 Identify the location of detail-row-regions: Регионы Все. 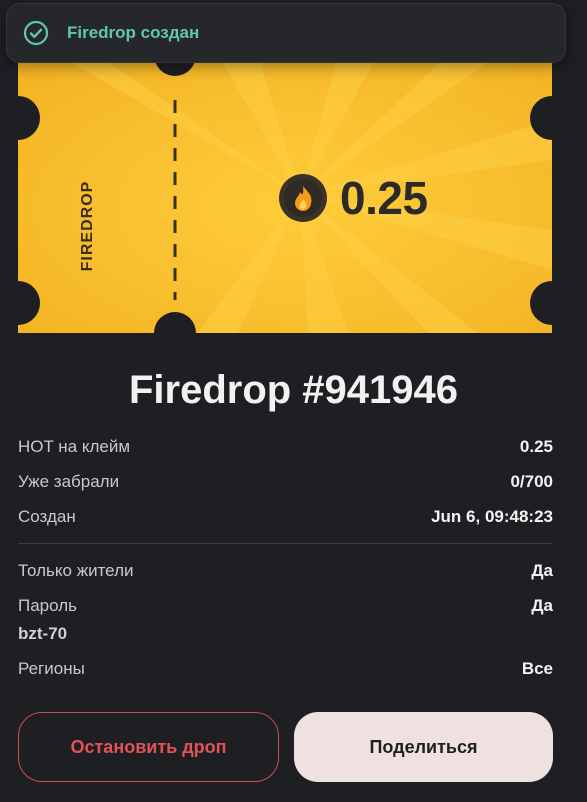
(285, 669).